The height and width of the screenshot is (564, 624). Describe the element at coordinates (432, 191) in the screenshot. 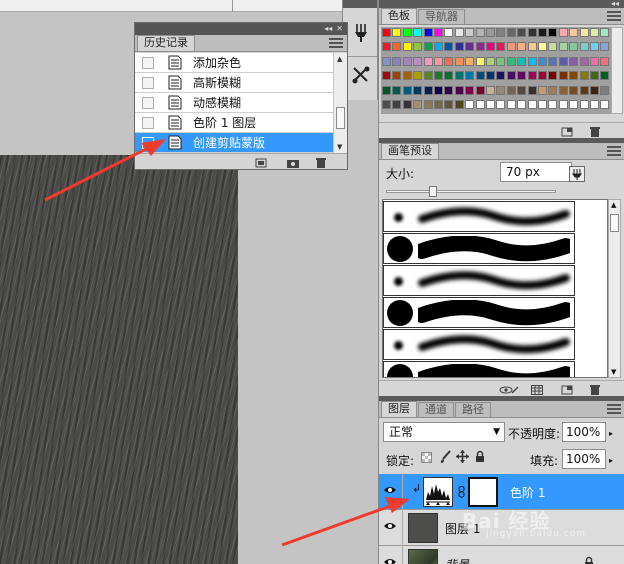

I see `brush-size-slider-thumb` at that location.